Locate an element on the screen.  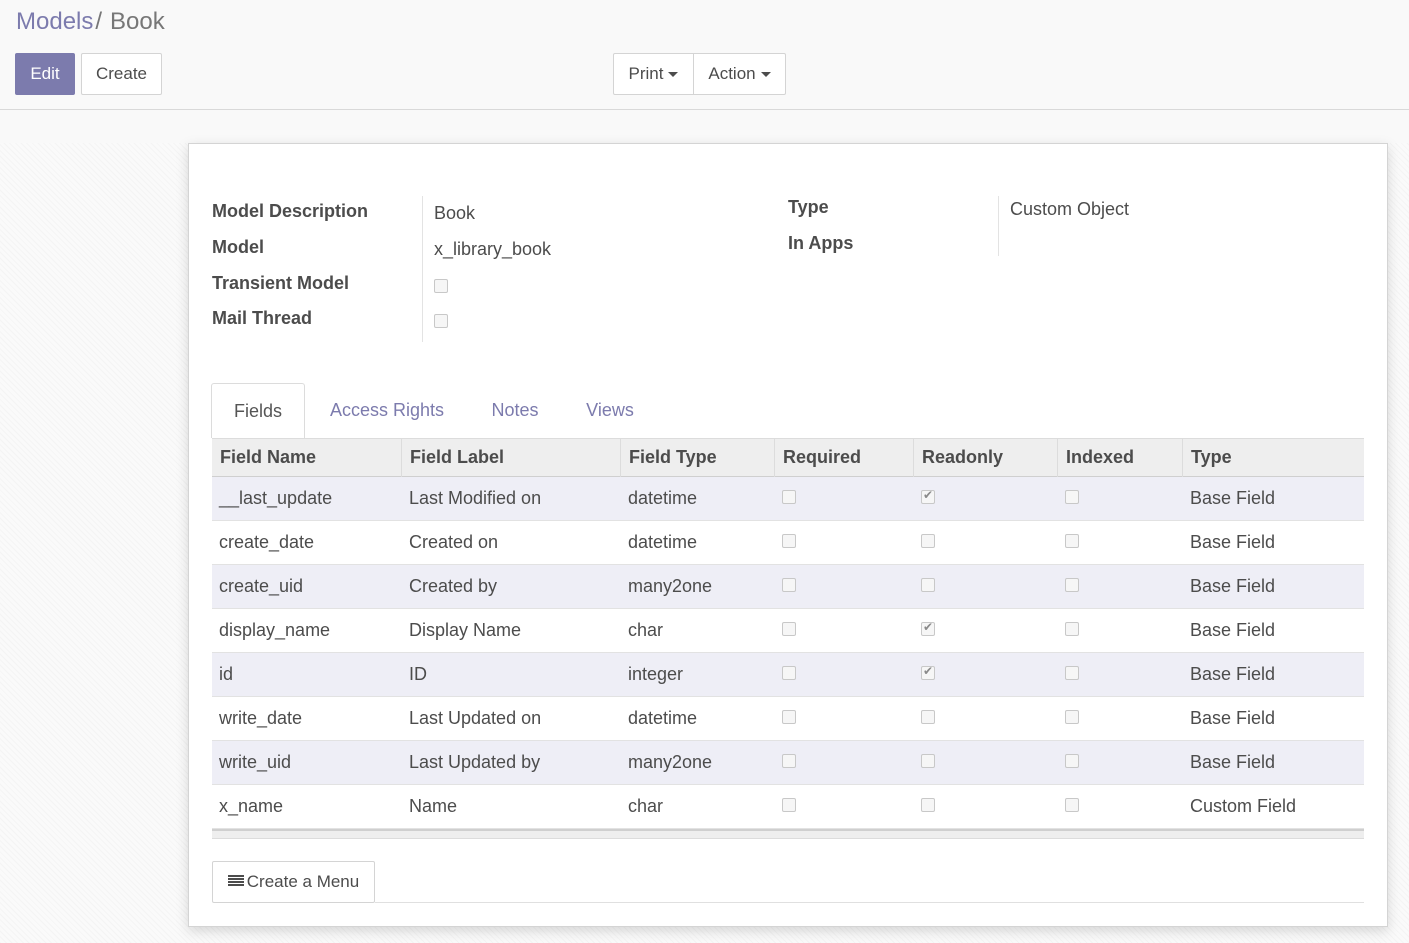
cell-field-name: create_date is located at coordinates (267, 542).